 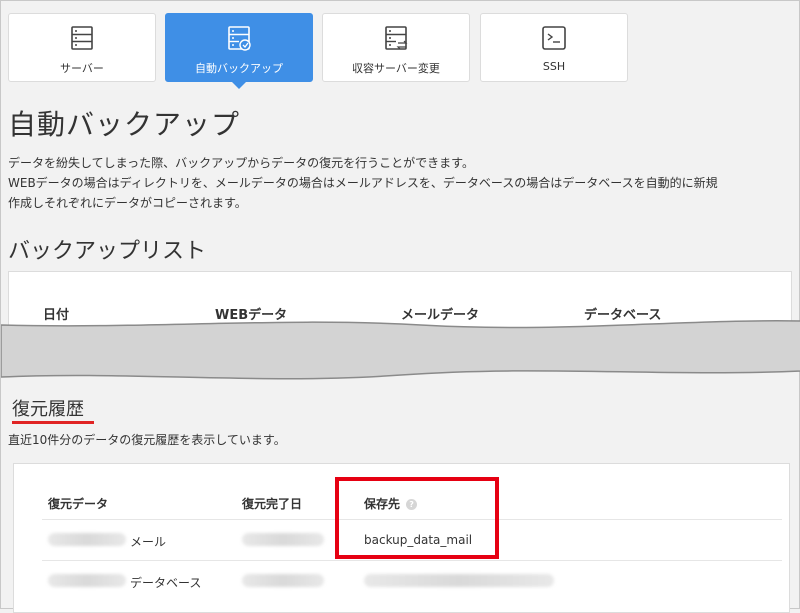 I want to click on tab-ssh: SSH, so click(x=554, y=47).